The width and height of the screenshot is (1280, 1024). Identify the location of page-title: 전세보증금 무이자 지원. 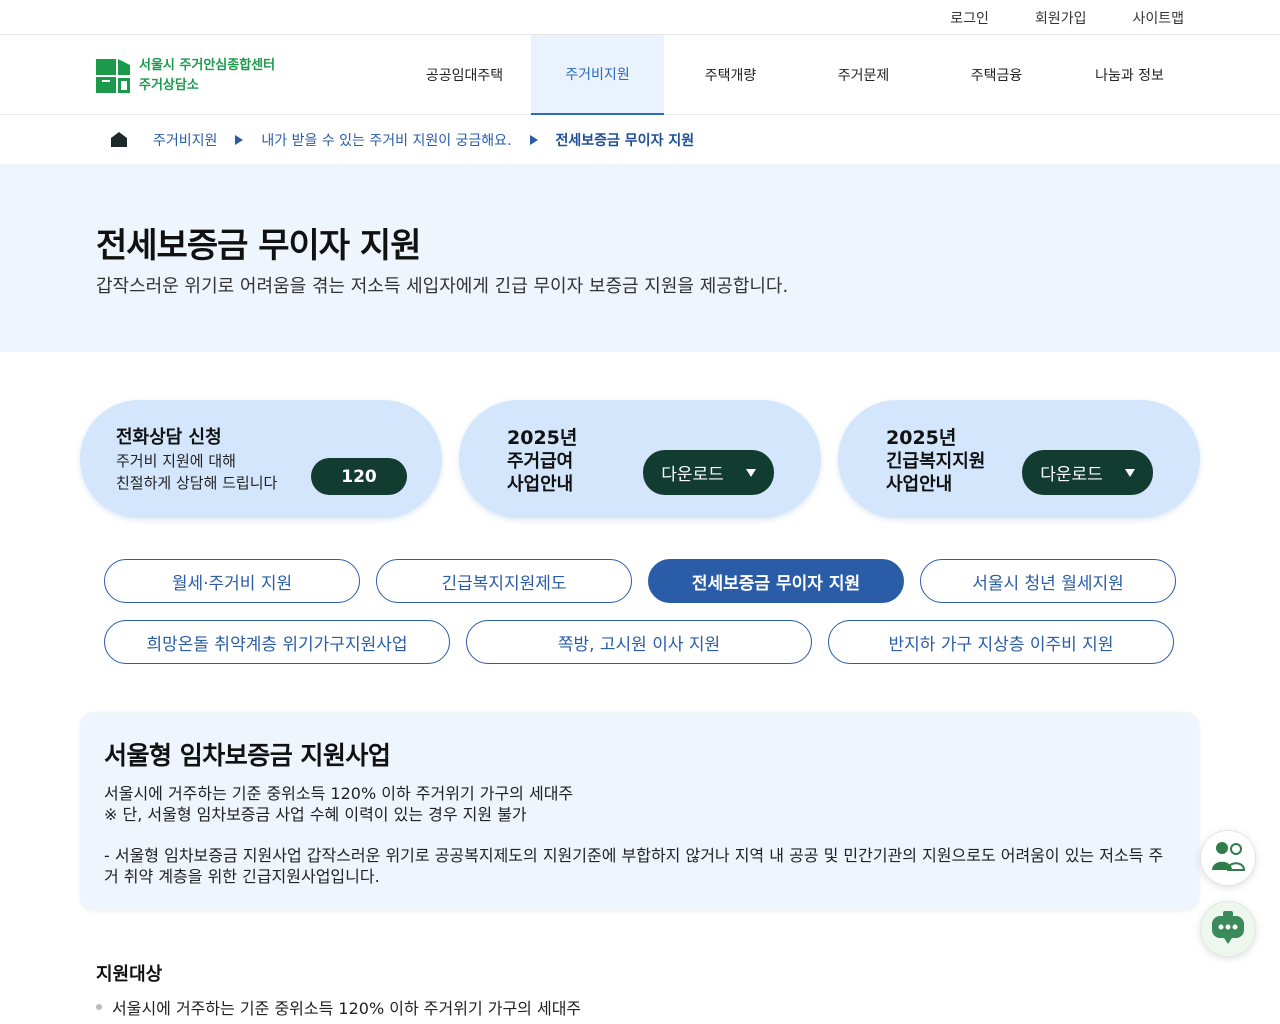
(258, 246).